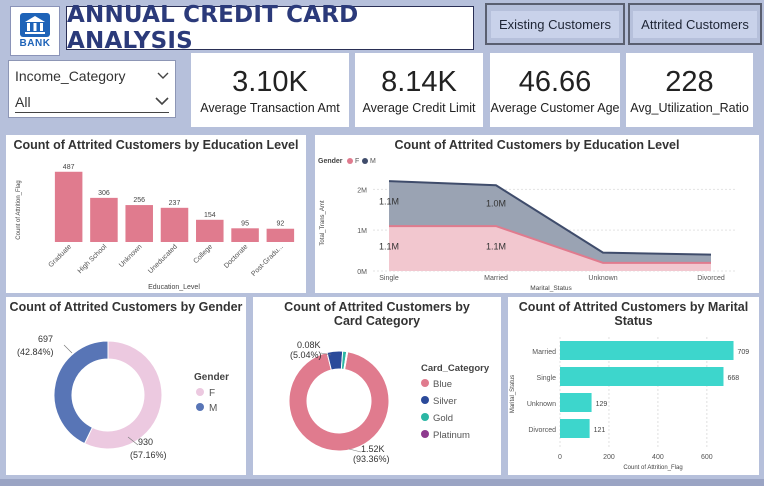 This screenshot has height=486, width=764. What do you see at coordinates (35, 43) in the screenshot?
I see `logo-text: BANK` at bounding box center [35, 43].